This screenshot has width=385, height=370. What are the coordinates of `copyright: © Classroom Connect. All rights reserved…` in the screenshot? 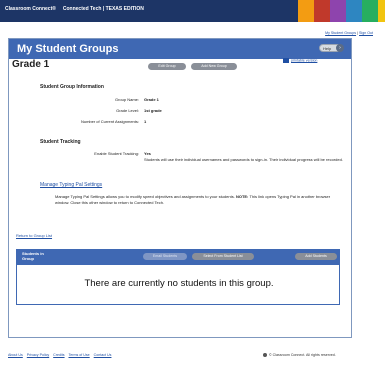 It's located at (299, 355).